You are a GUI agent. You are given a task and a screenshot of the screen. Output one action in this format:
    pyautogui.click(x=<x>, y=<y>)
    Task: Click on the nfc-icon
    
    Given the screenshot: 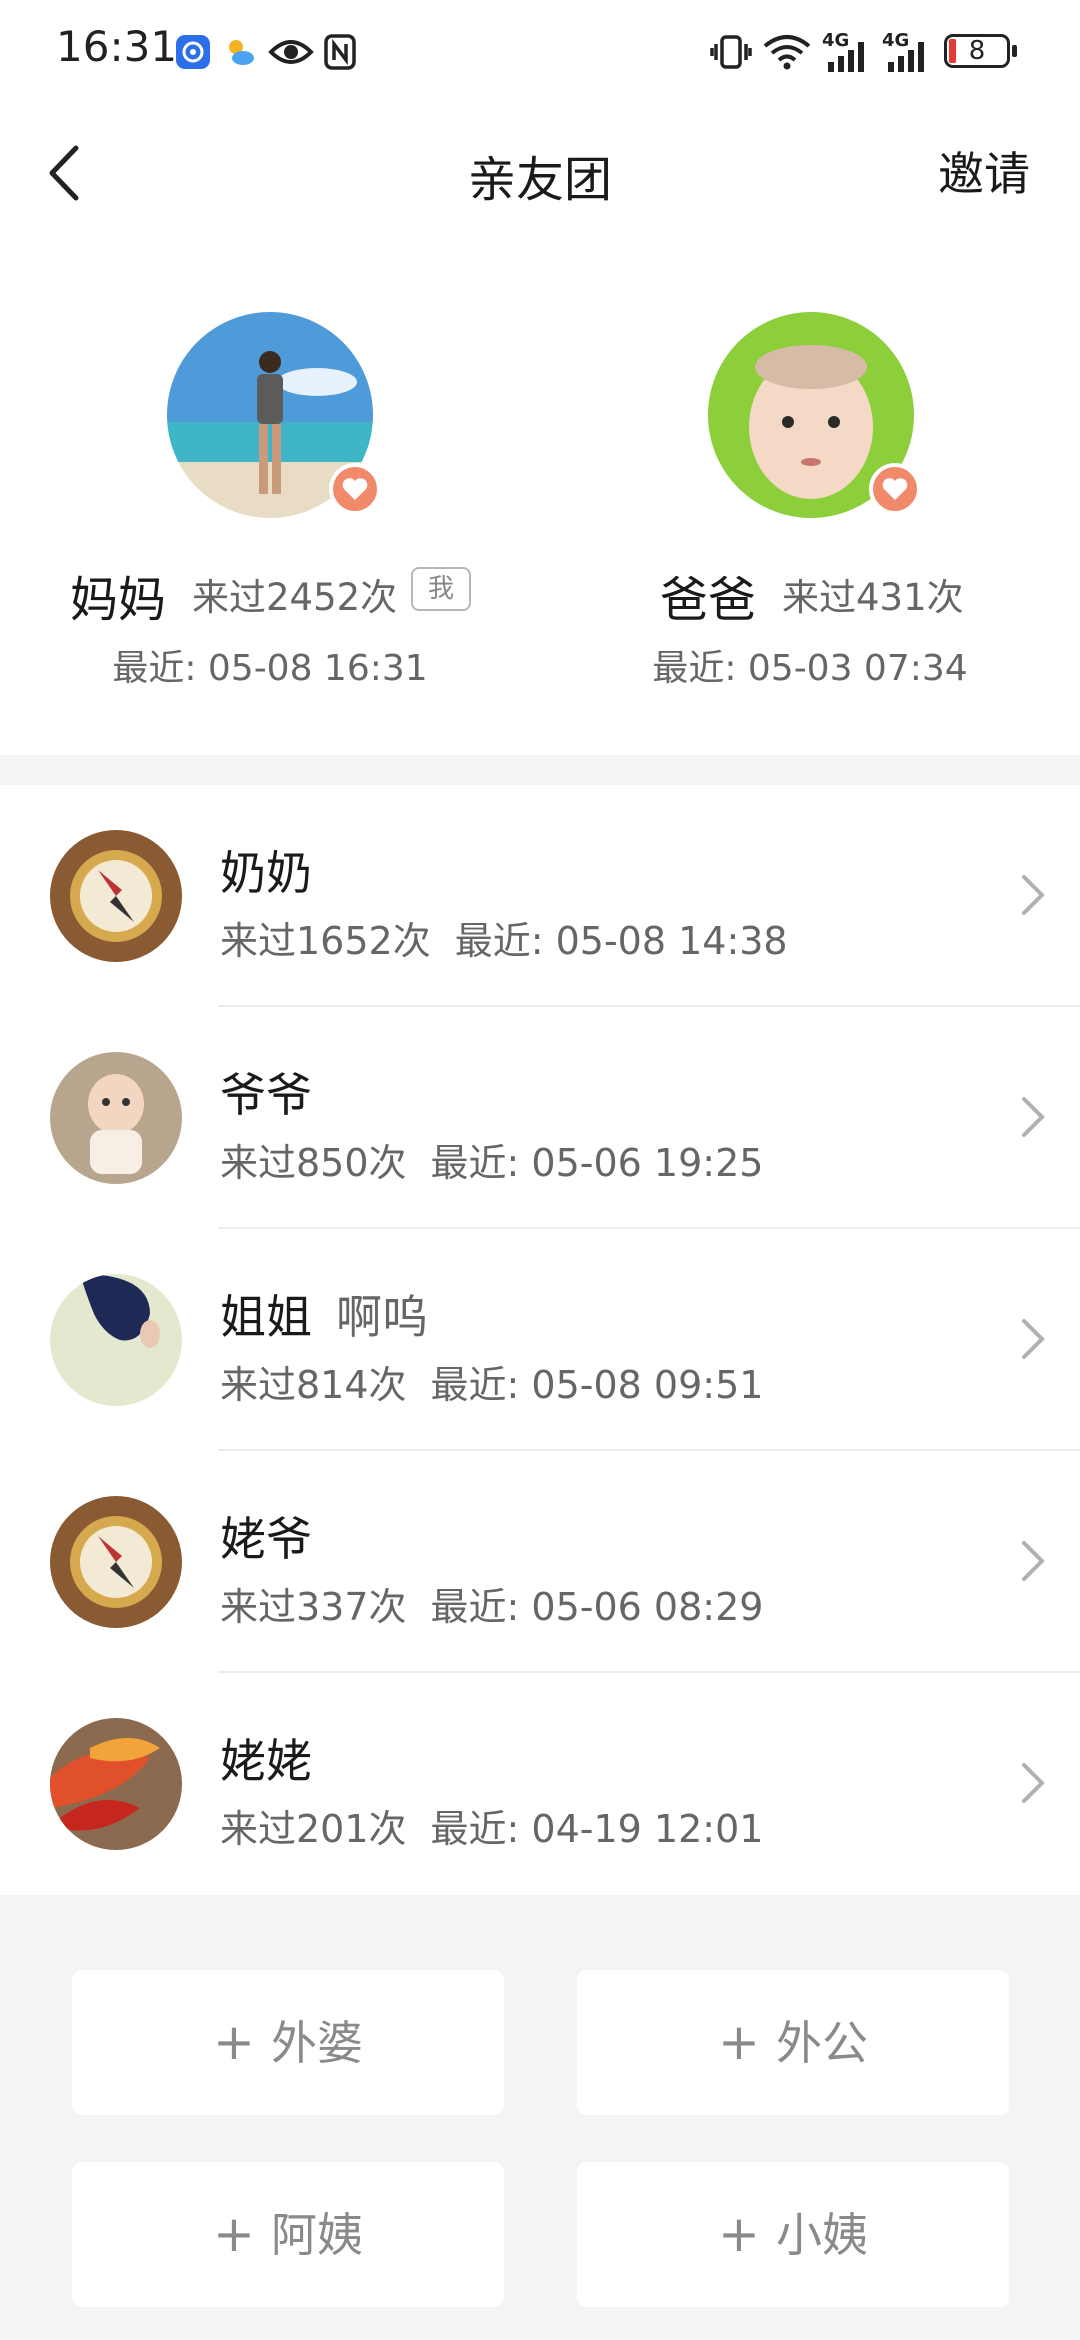 What is the action you would take?
    pyautogui.click(x=340, y=52)
    